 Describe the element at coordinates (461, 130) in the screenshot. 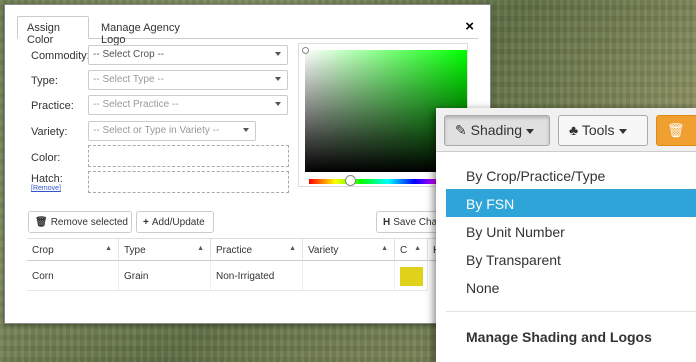

I see `pencil-icon: ✎` at that location.